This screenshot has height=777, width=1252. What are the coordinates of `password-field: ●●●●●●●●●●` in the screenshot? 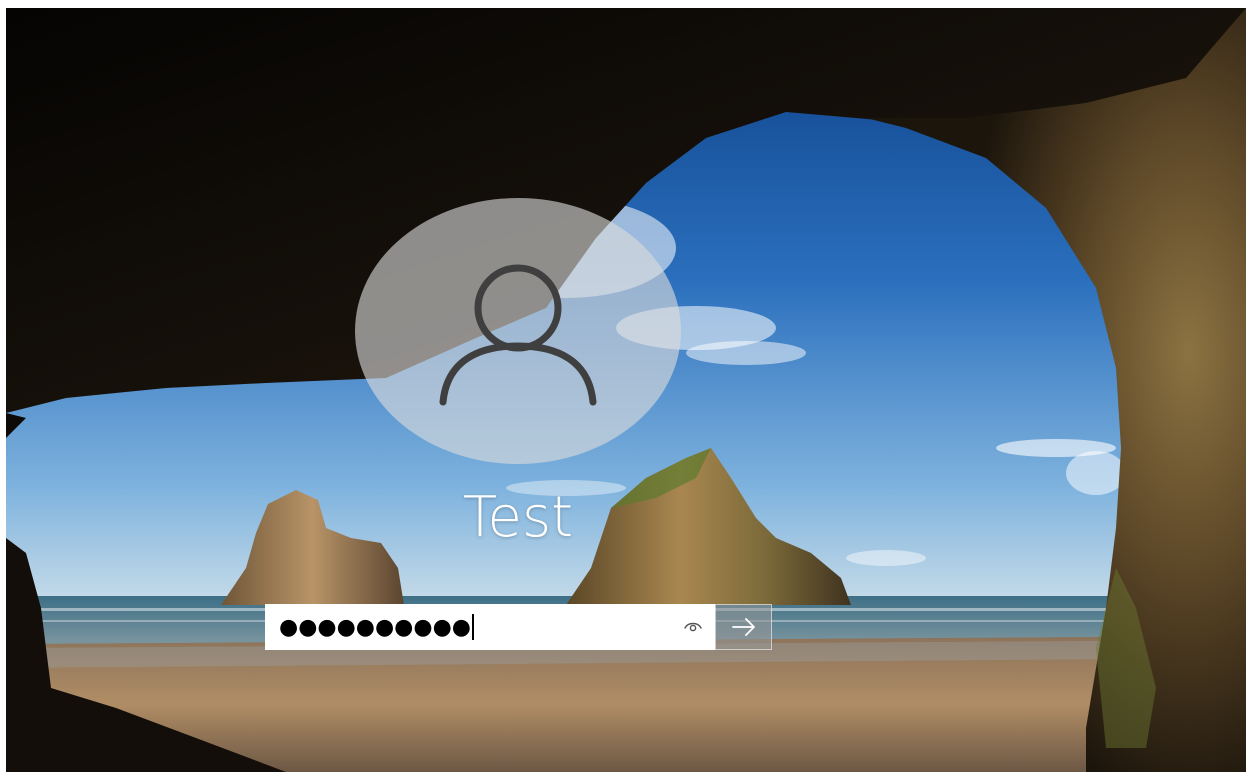 It's located at (490, 627).